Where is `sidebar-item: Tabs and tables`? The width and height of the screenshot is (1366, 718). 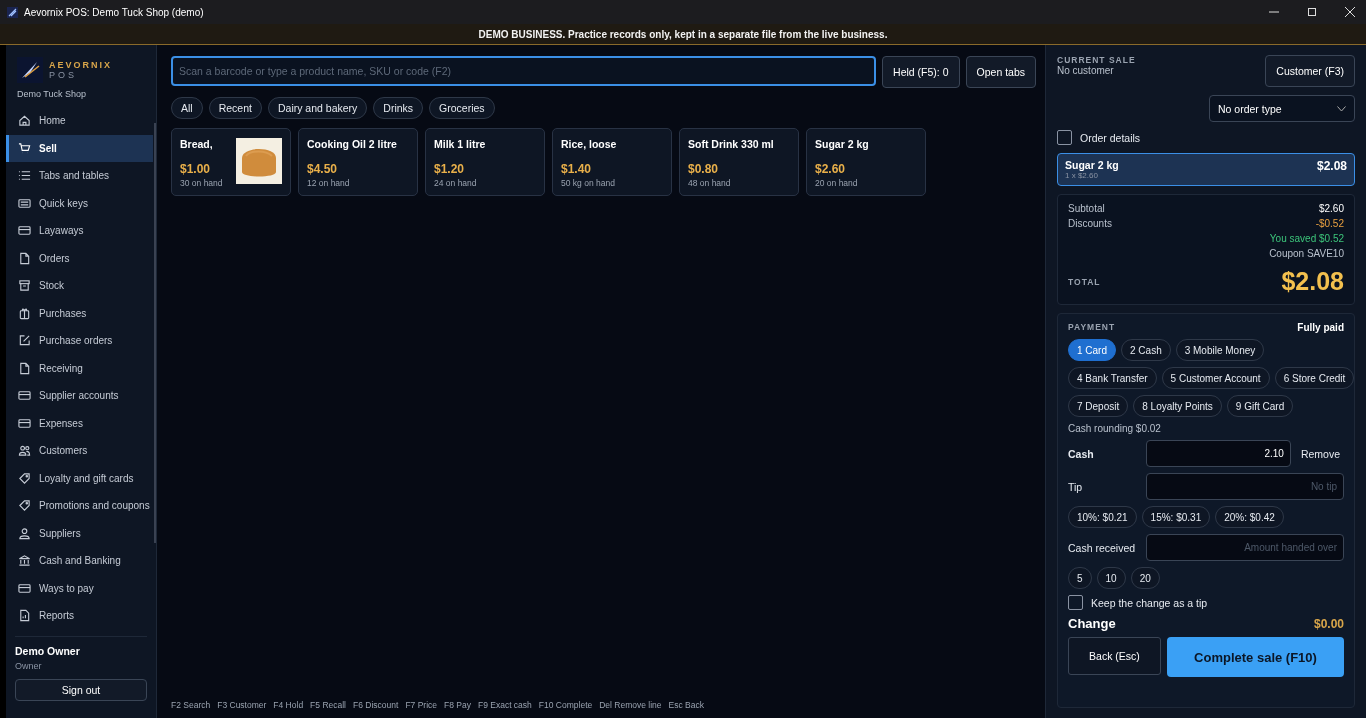
sidebar-item: Tabs and tables is located at coordinates (79, 176).